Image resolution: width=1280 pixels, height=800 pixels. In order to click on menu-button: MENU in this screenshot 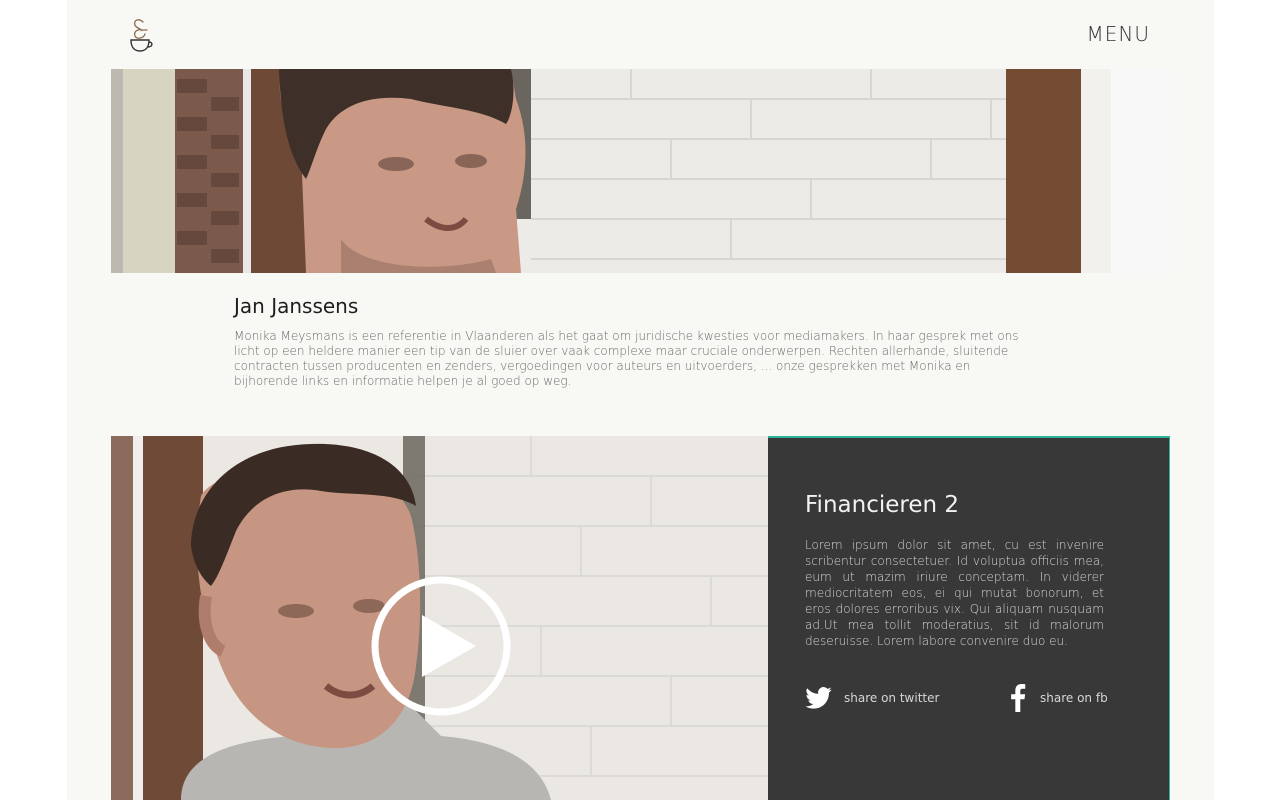, I will do `click(1119, 34)`.